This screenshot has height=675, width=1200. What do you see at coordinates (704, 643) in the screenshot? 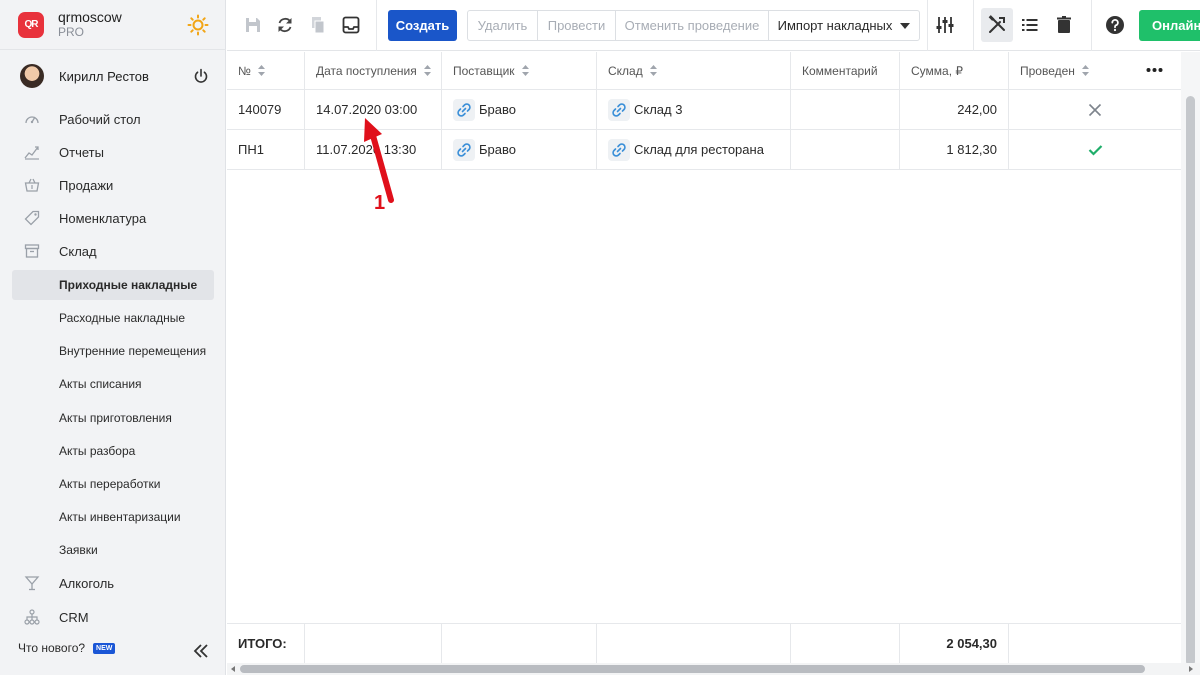
I see `table-total-row: ИТОГО: 2 054,30` at bounding box center [704, 643].